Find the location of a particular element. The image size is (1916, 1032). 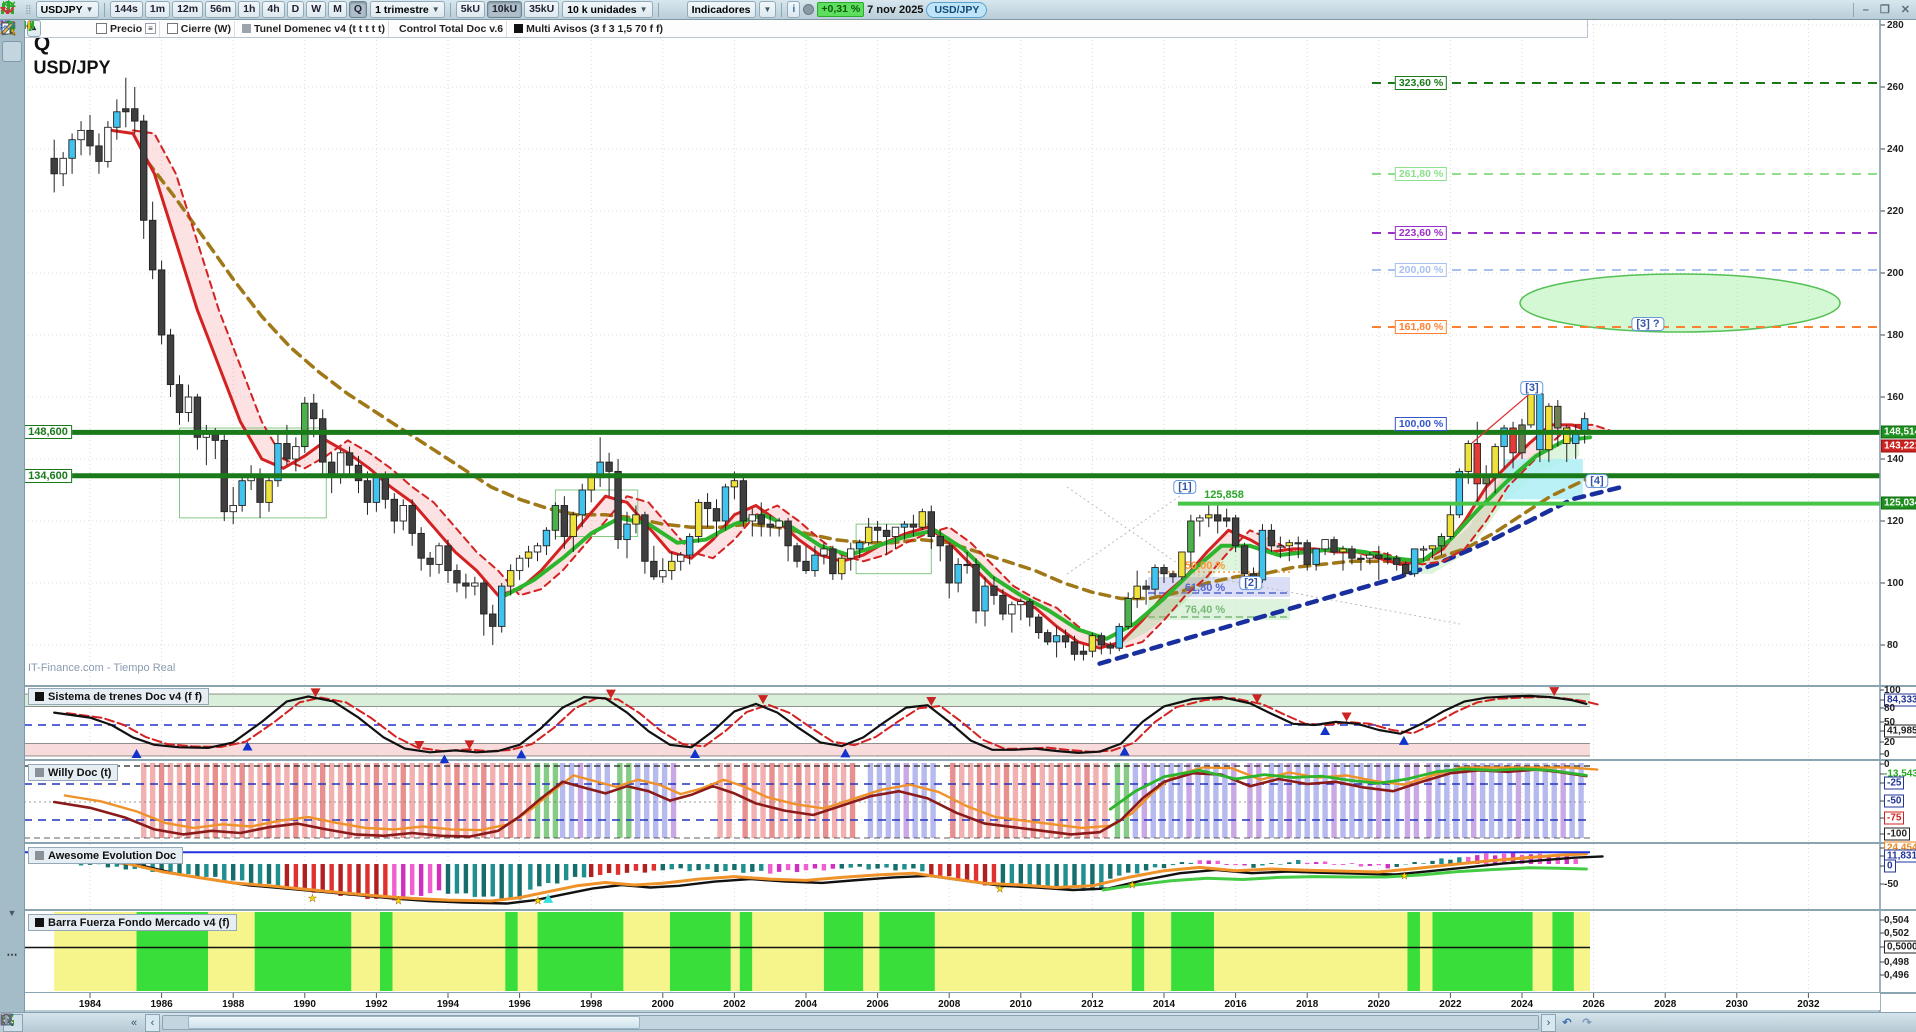

hline-blue-thick-tool is located at coordinates (11, 358).